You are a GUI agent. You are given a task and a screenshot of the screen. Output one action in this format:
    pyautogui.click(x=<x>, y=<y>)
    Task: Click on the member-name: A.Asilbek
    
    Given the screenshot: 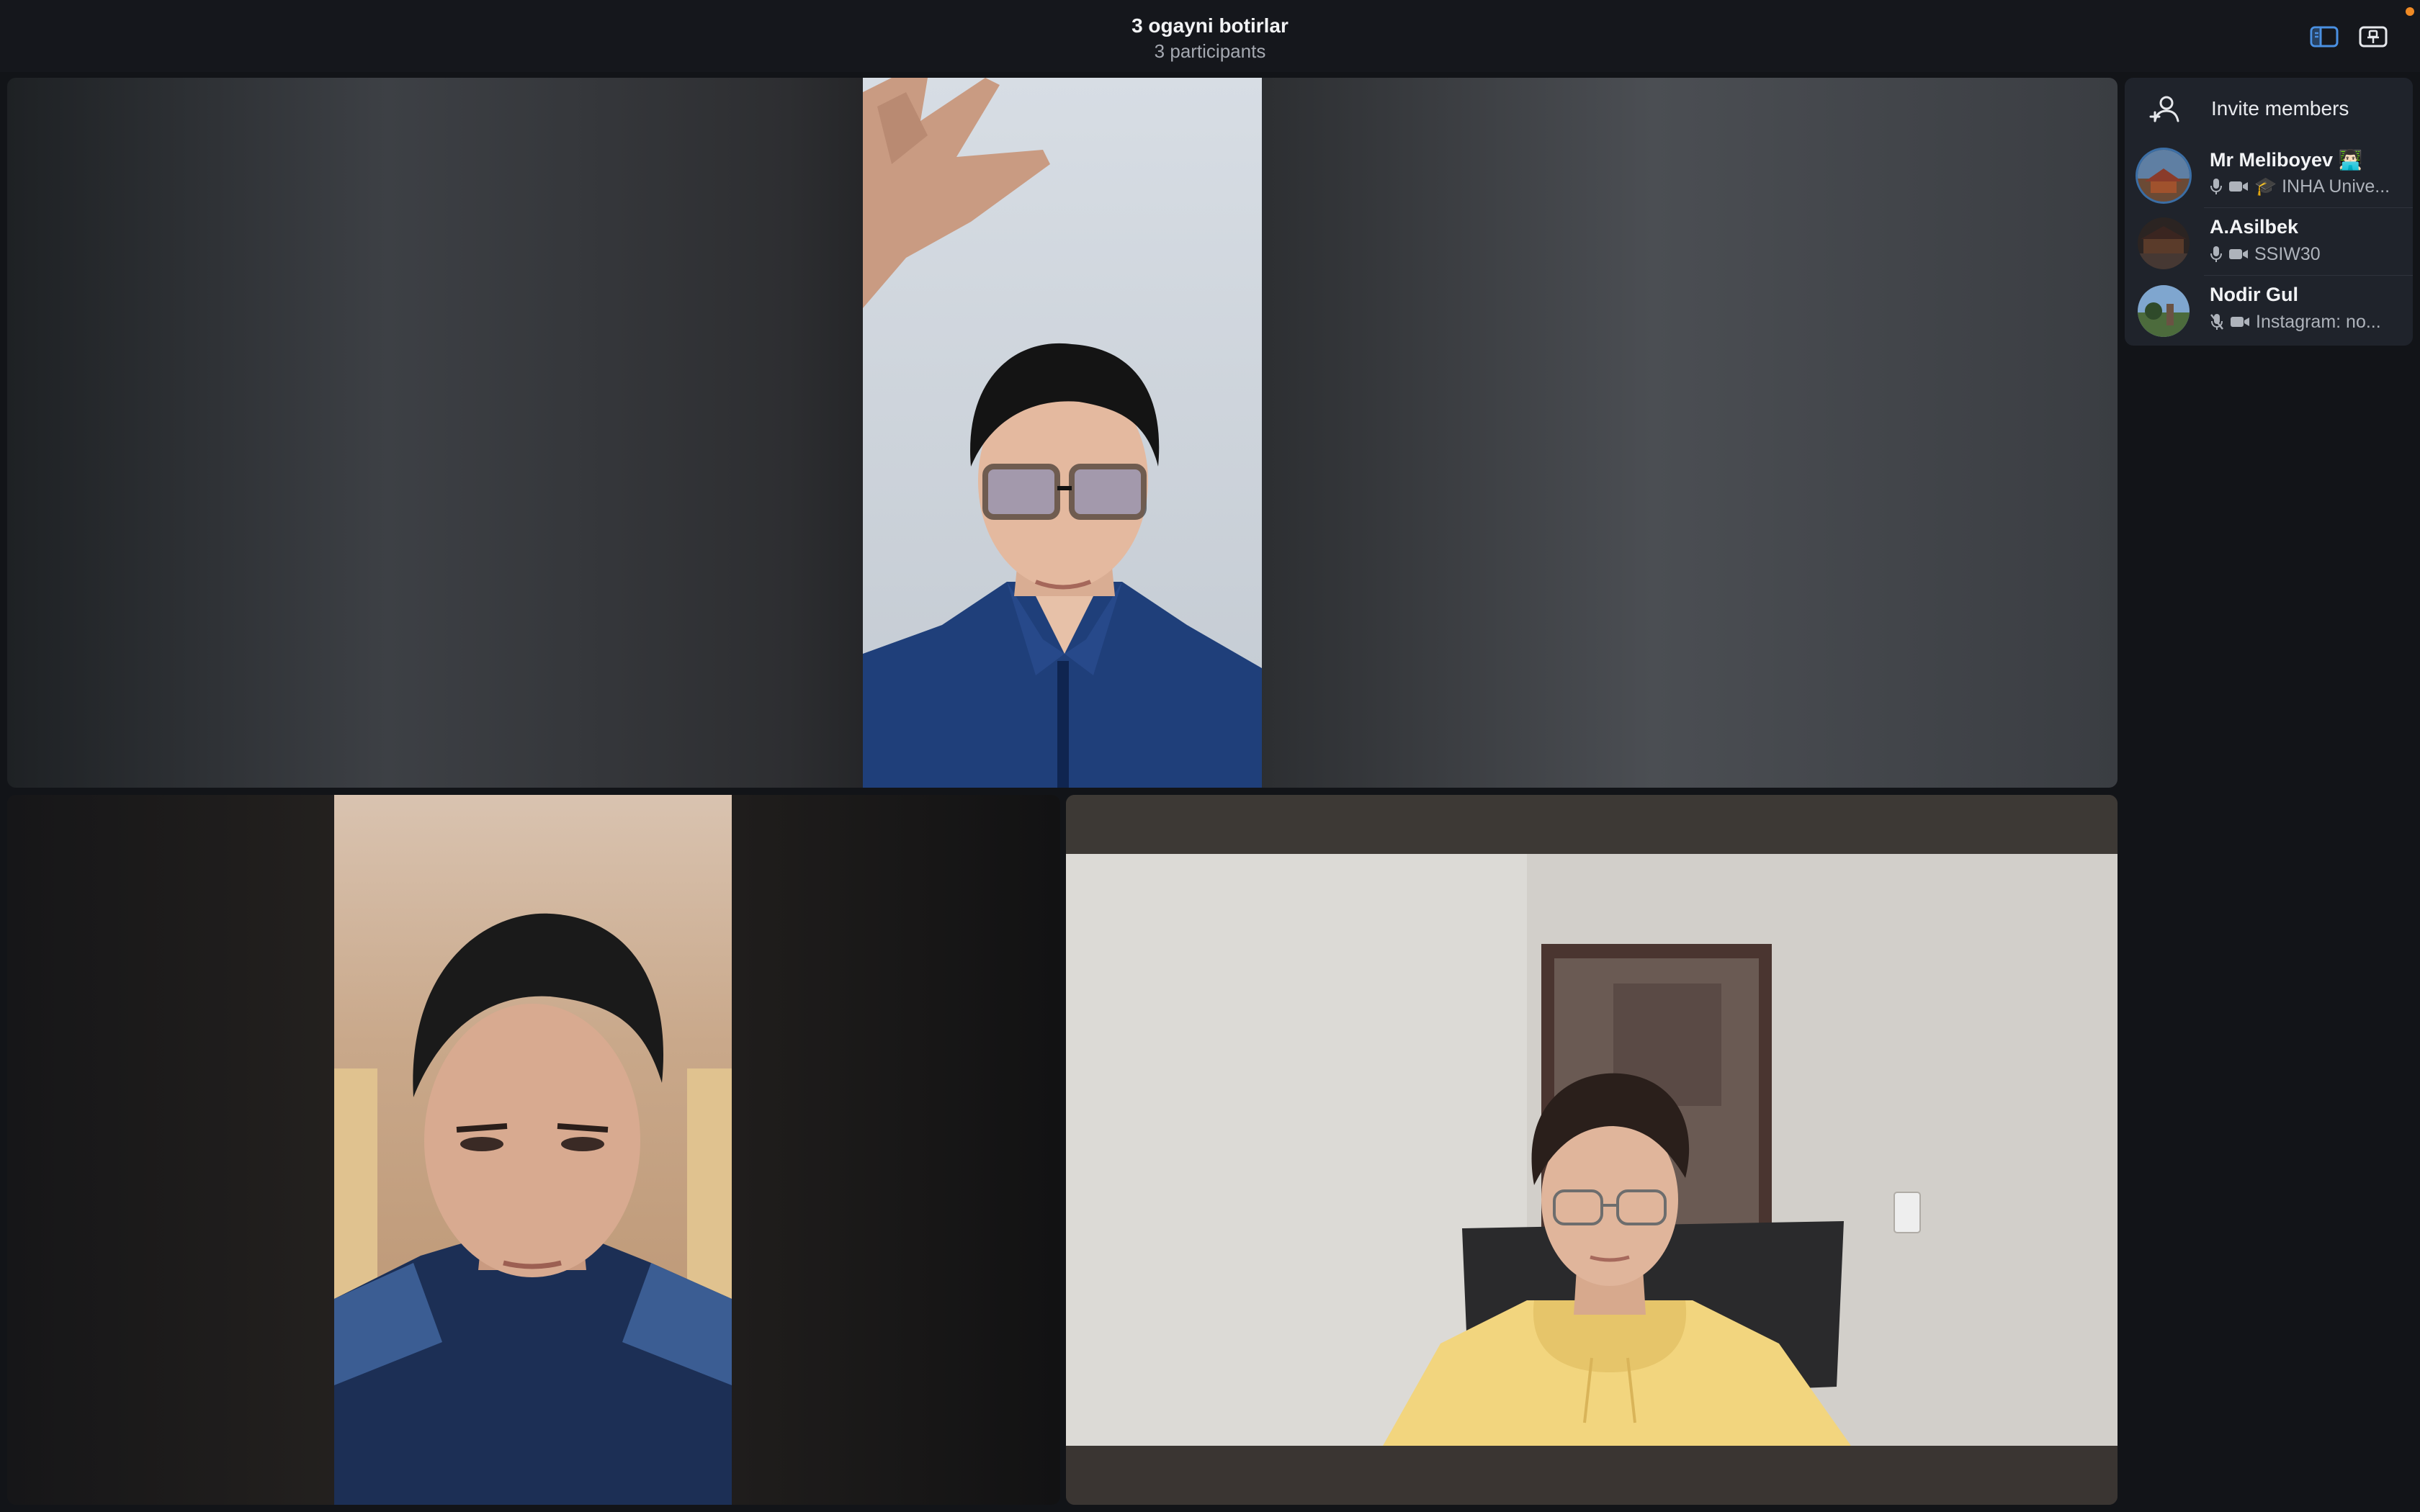 What is the action you would take?
    pyautogui.click(x=2254, y=227)
    